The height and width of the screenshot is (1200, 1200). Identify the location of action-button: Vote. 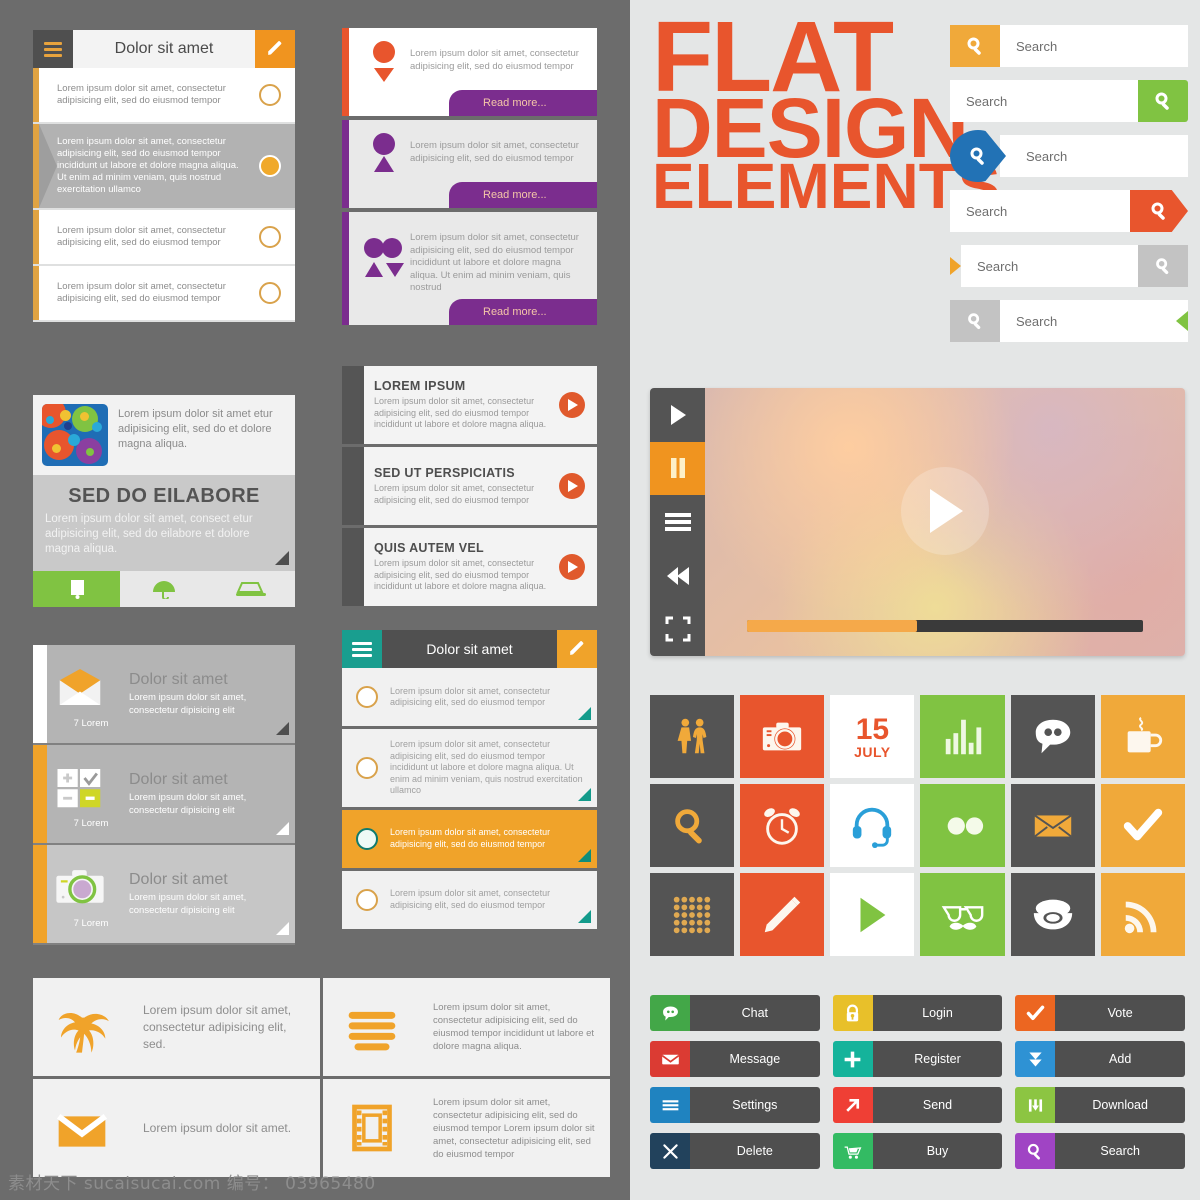
(1100, 1013).